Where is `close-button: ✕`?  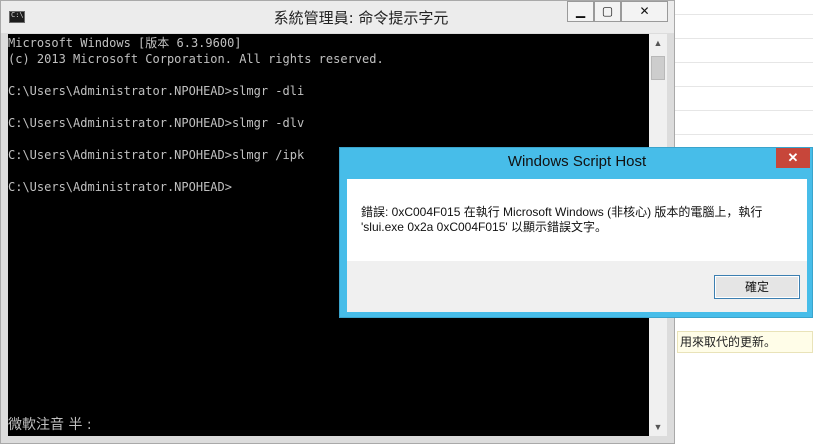 close-button: ✕ is located at coordinates (644, 11).